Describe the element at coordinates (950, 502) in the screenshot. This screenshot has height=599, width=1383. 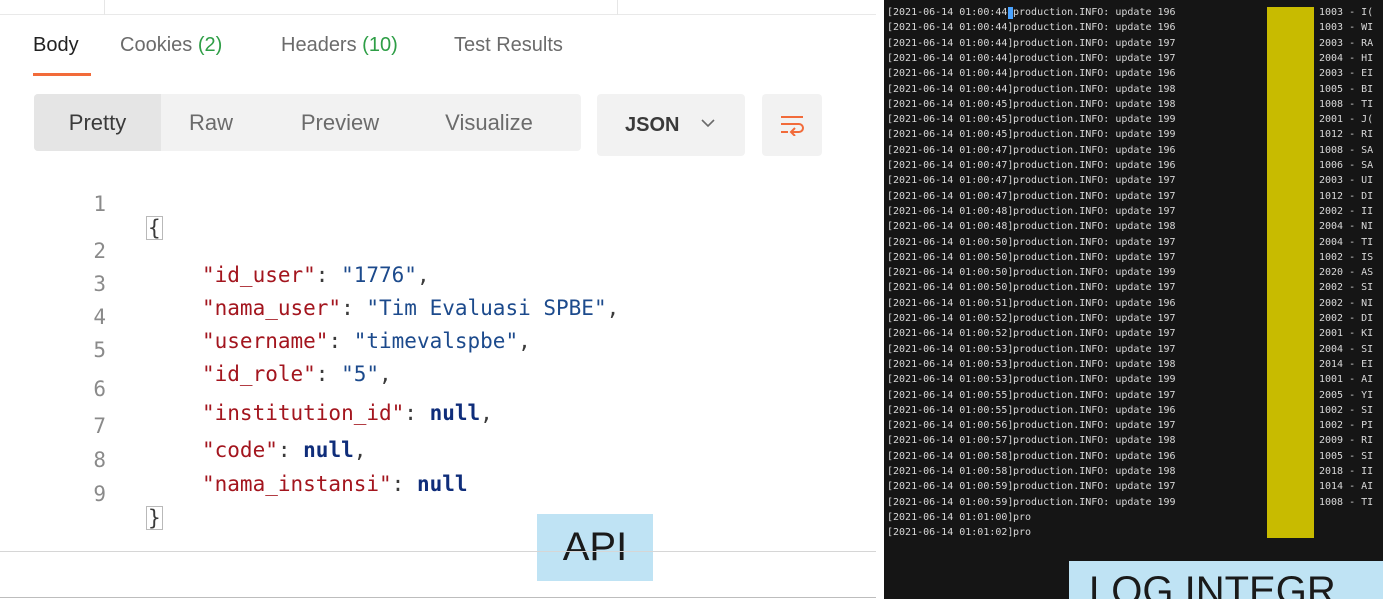
I see `log-timestamp: [2021-06-14 01:00:59]` at that location.